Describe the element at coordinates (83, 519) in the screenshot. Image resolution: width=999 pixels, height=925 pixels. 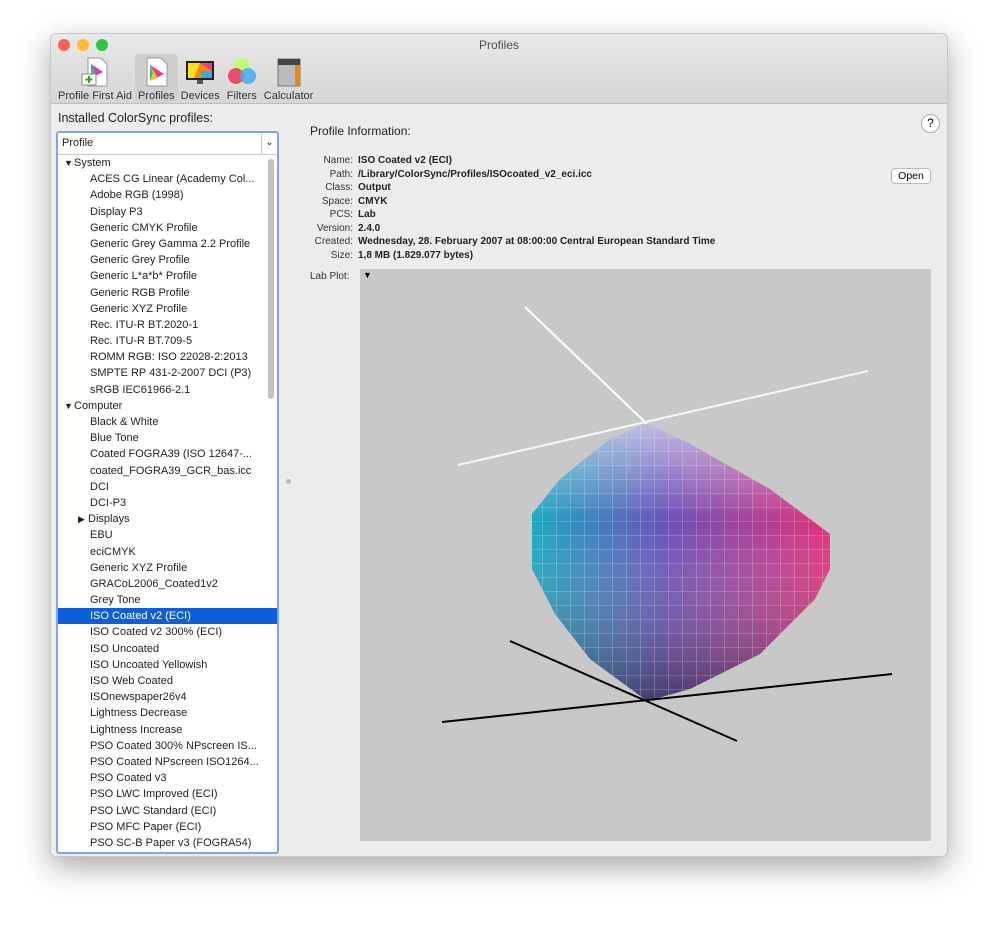
I see `disclosure-closed-icon: ▶` at that location.